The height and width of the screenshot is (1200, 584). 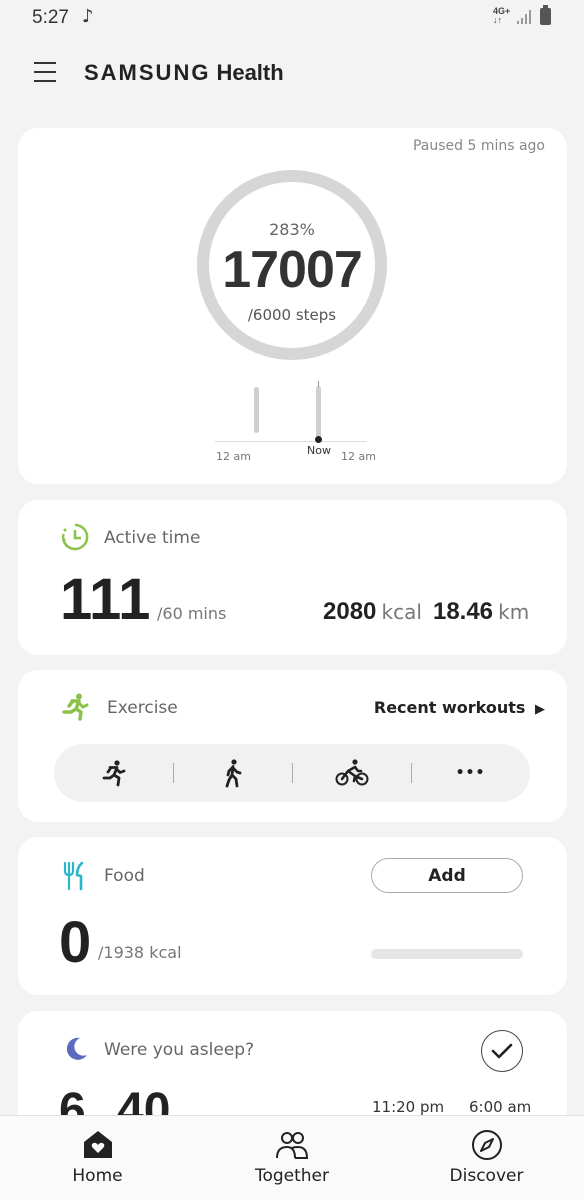 I want to click on axis-label-start: 12 am, so click(x=233, y=456).